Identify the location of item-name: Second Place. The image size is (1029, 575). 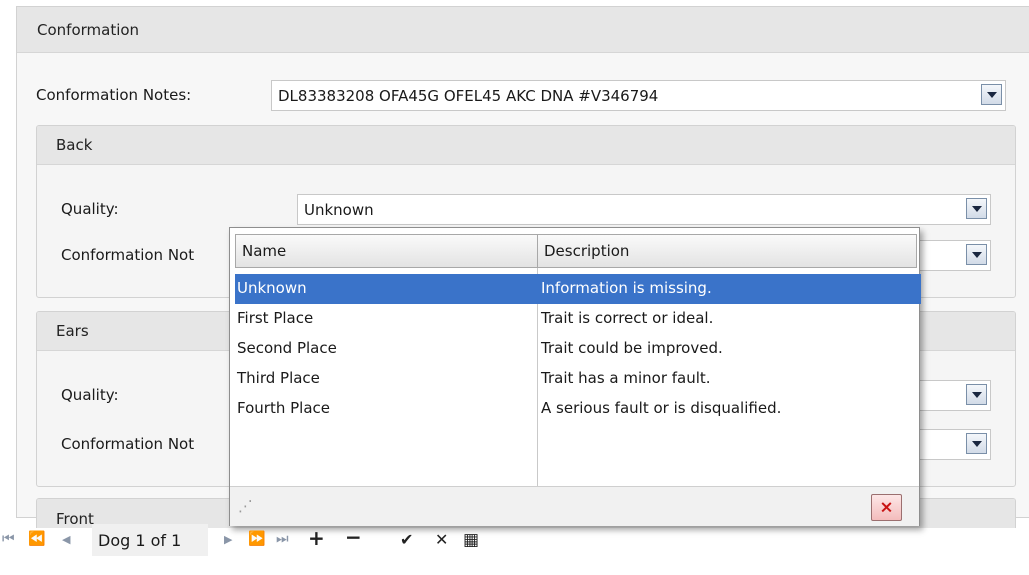
(287, 348).